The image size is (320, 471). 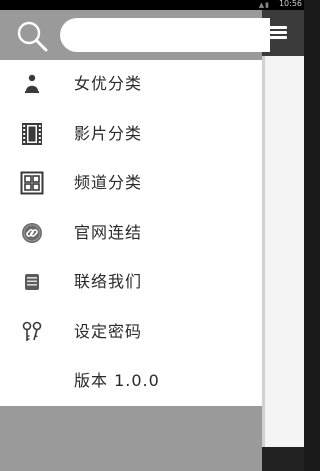 What do you see at coordinates (108, 281) in the screenshot?
I see `menu-label: 联络我们` at bounding box center [108, 281].